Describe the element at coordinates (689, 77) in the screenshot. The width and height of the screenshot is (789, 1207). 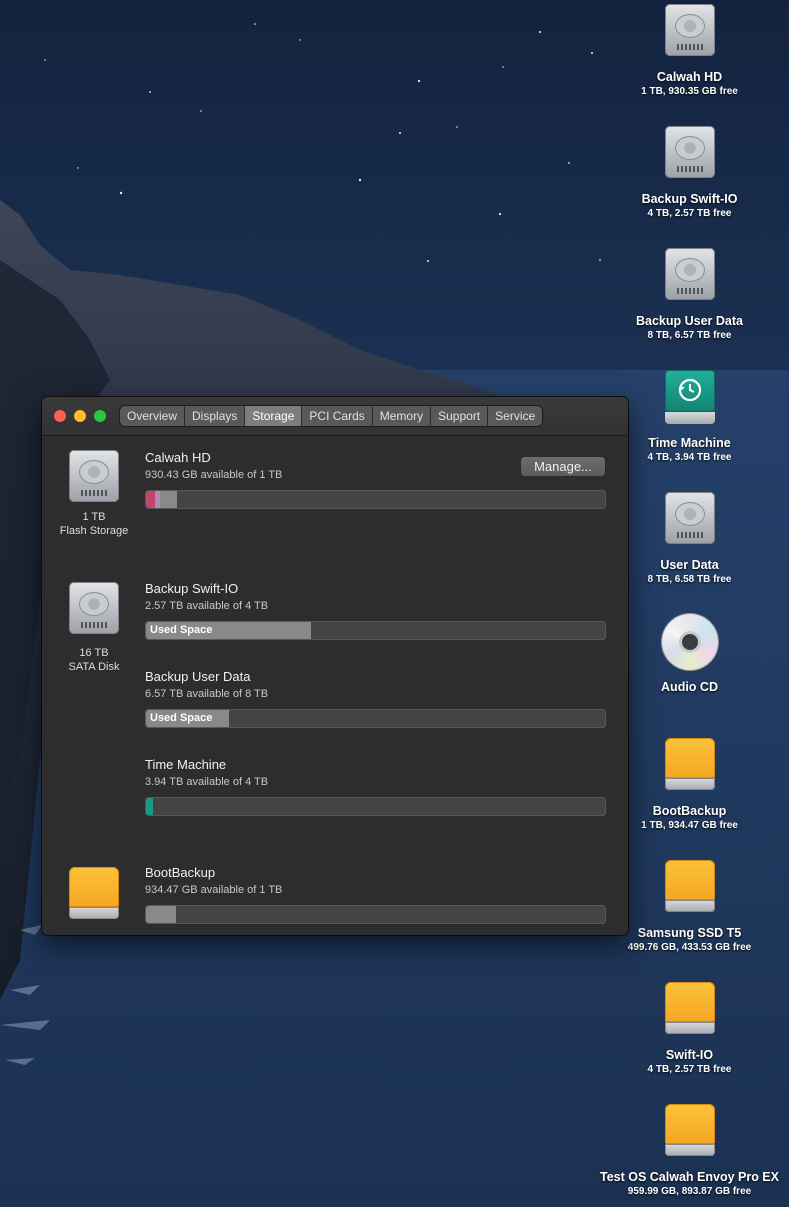
I see `desktop-icon-name: Calwah HD` at that location.